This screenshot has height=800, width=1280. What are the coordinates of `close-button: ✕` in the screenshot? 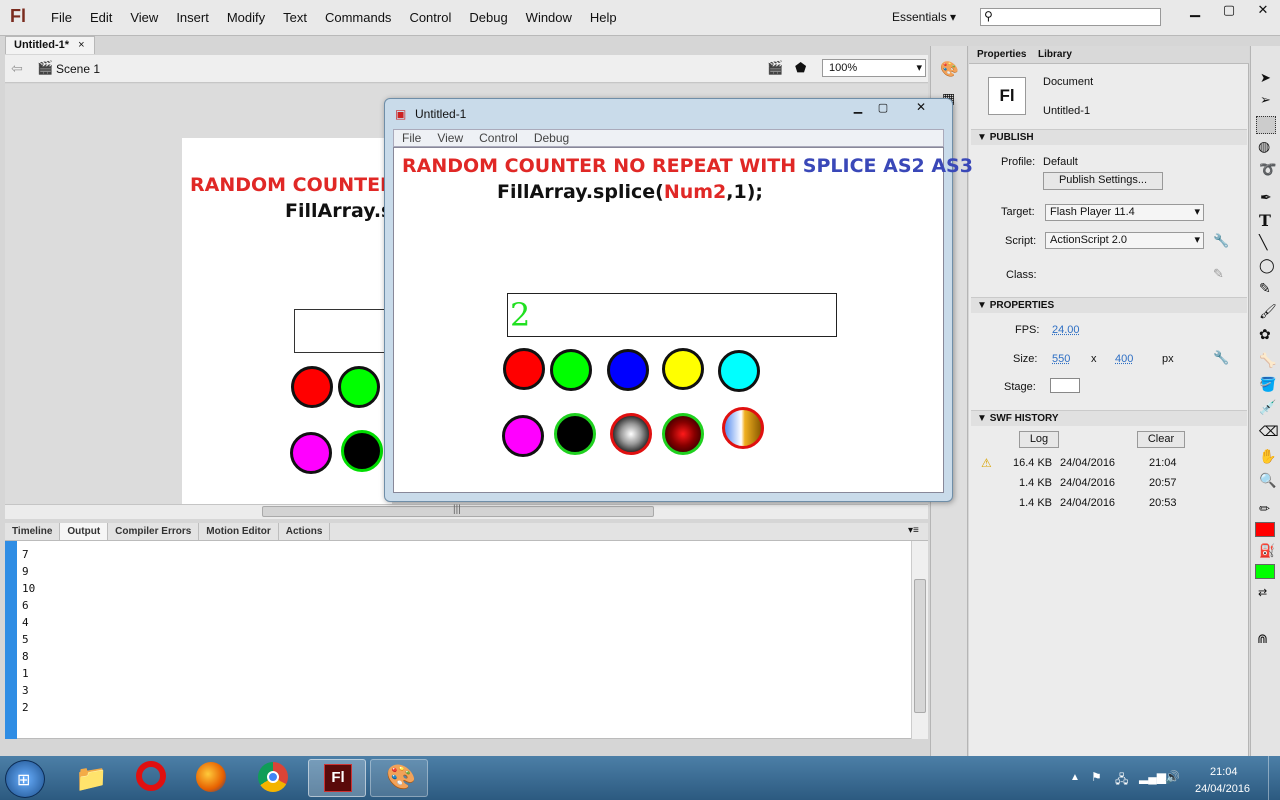 It's located at (1263, 10).